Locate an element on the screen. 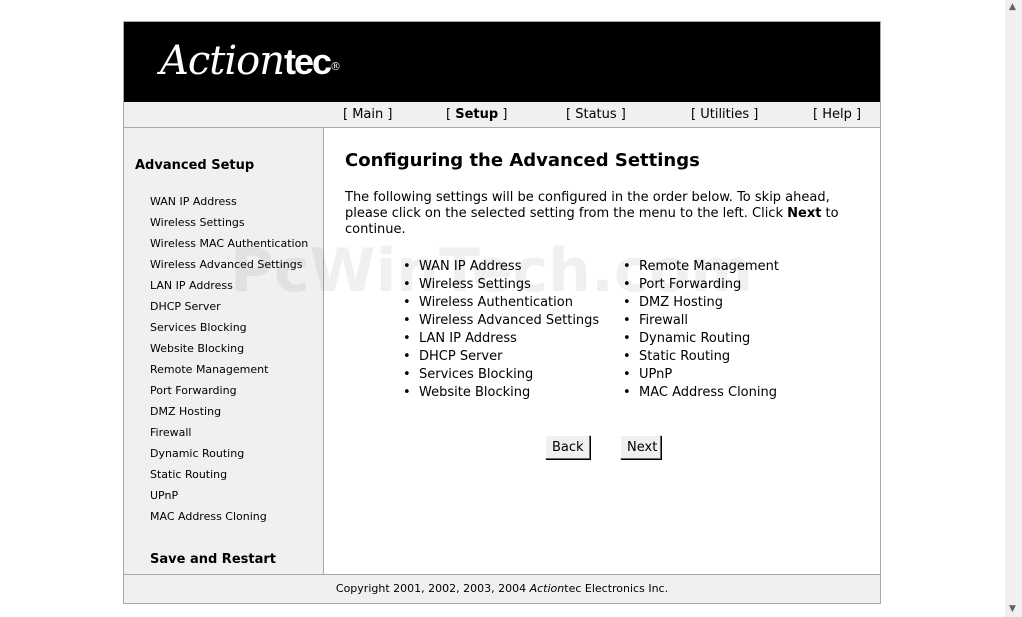 This screenshot has height=617, width=1022. sidebar-item-wan-ip-address: WAN IP Address is located at coordinates (229, 204).